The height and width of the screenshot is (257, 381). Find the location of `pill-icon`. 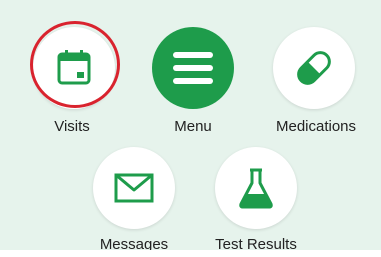

pill-icon is located at coordinates (314, 68).